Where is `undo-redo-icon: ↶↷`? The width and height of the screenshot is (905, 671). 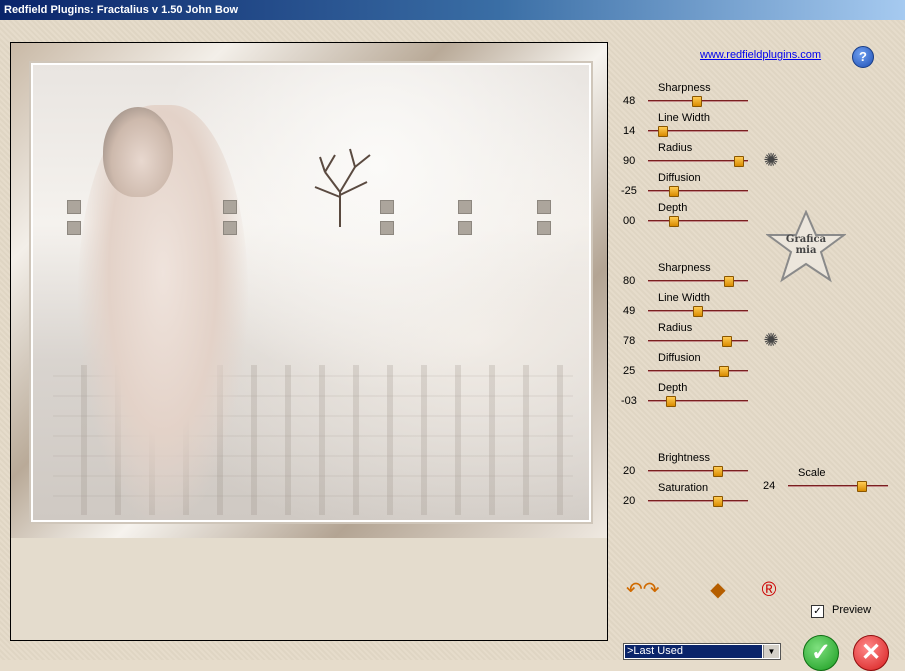
undo-redo-icon: ↶↷ is located at coordinates (643, 590).